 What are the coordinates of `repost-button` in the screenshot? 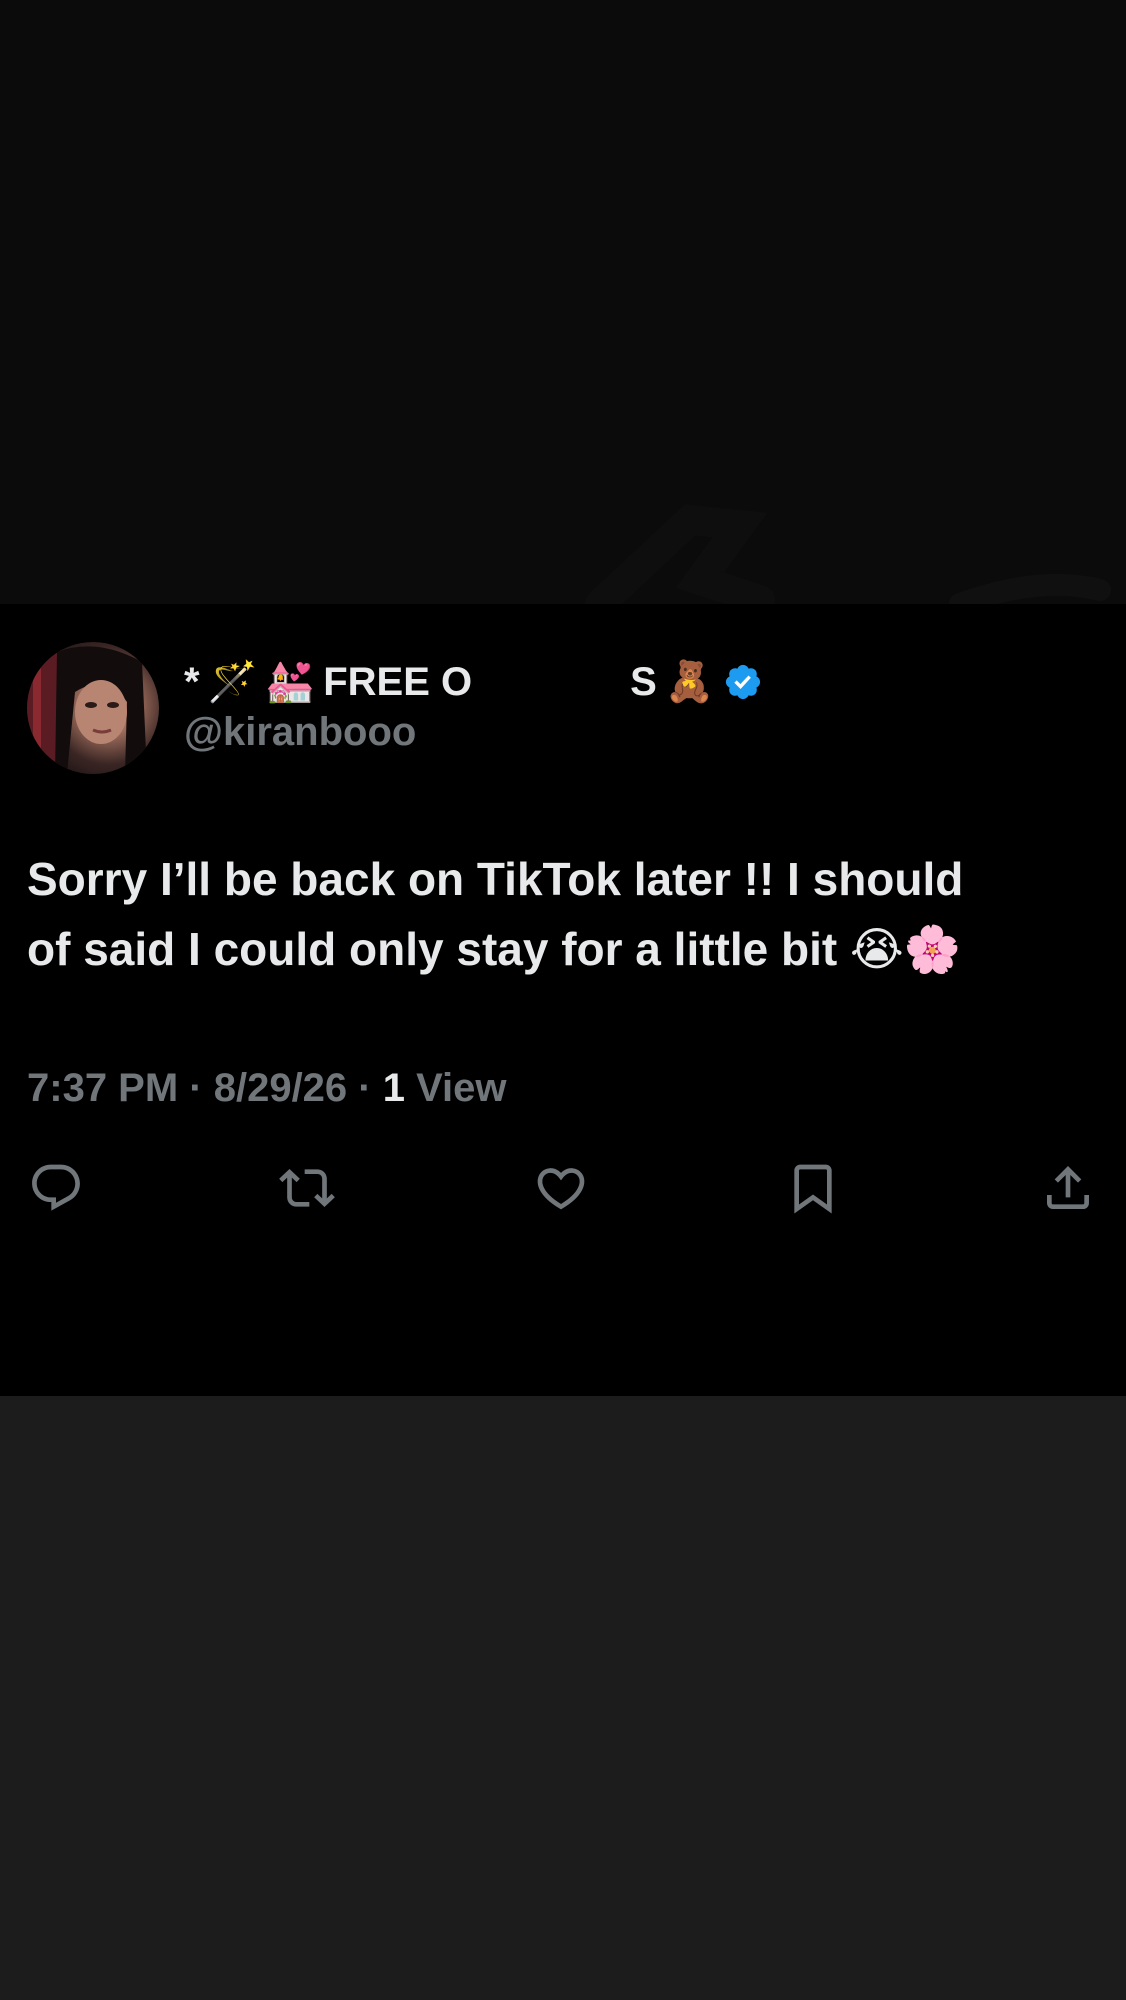 It's located at (307, 1188).